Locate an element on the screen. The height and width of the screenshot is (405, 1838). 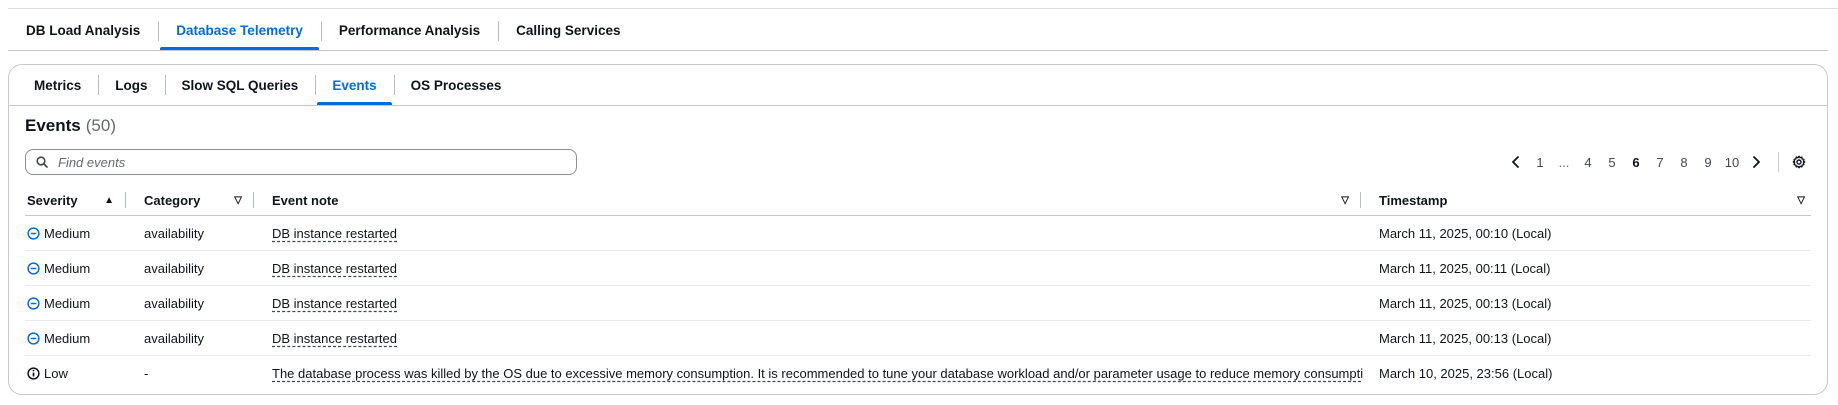
search-input is located at coordinates (308, 162).